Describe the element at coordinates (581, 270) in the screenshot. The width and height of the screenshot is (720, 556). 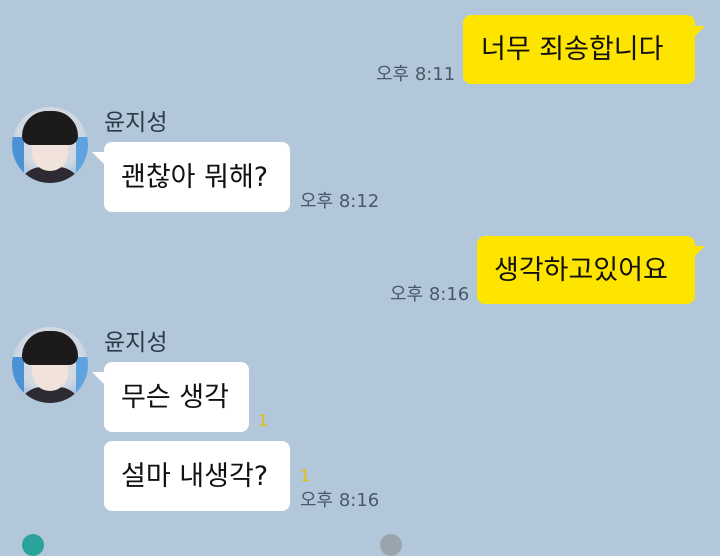
I see `message-text: 생각하고있어요` at that location.